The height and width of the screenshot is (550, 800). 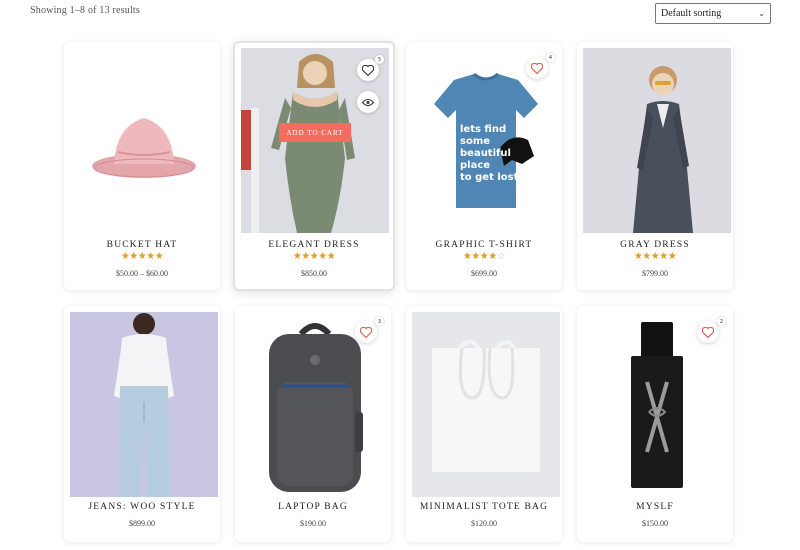 What do you see at coordinates (313, 424) in the screenshot?
I see `product-card-laptop-bag: 3 LAPTOP BAG $190.00` at bounding box center [313, 424].